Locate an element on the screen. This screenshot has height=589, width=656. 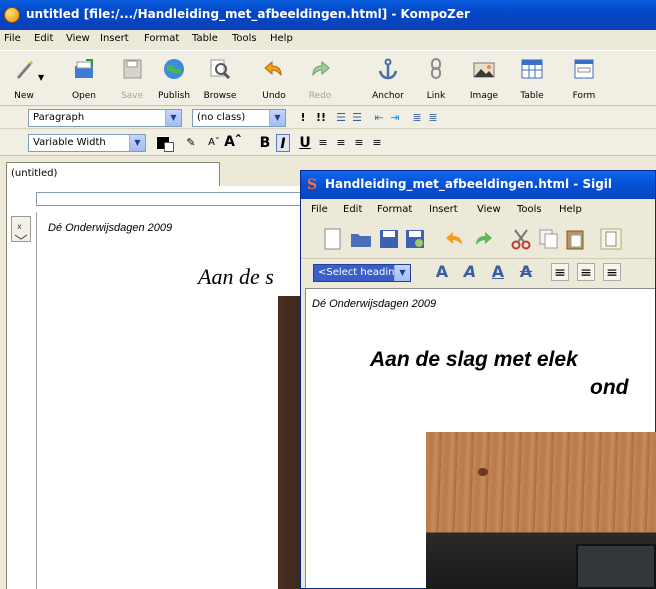
paste-icon is located at coordinates (575, 239).